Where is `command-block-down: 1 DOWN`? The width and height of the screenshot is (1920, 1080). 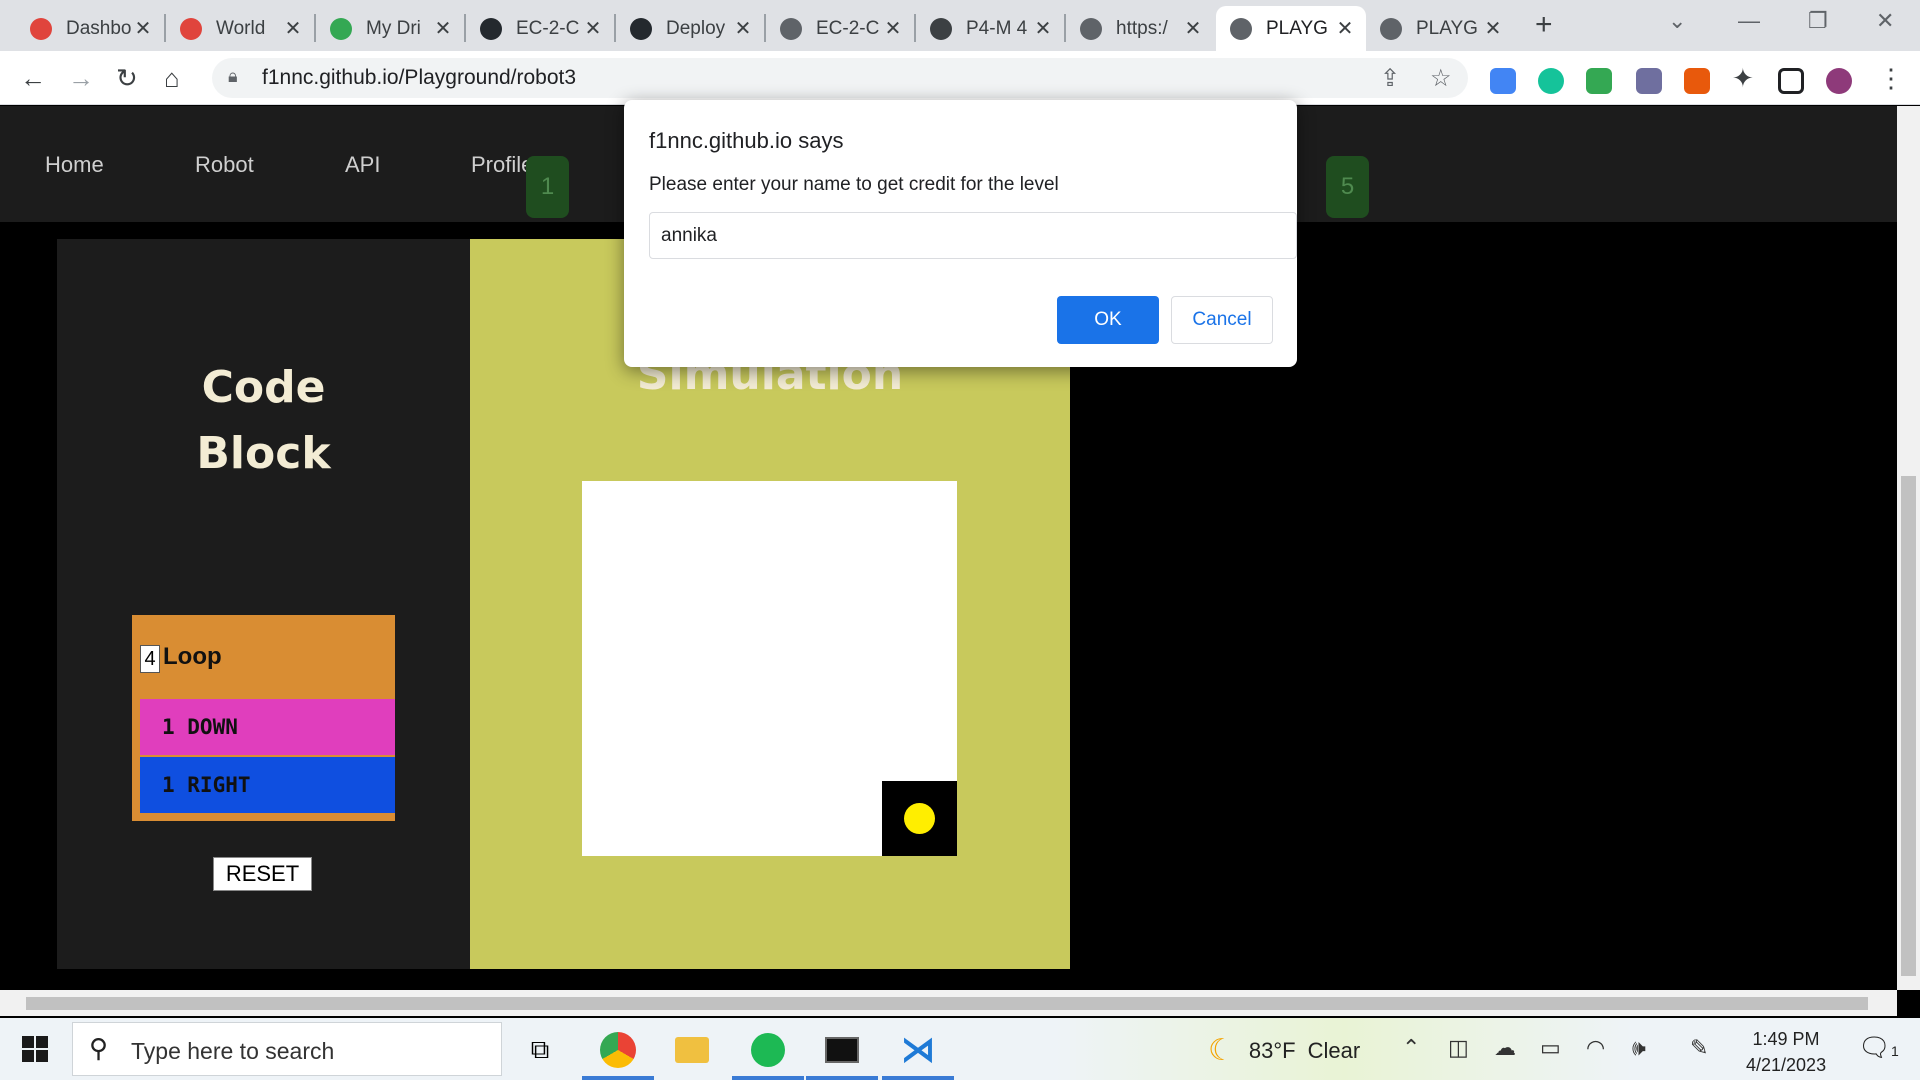 command-block-down: 1 DOWN is located at coordinates (267, 727).